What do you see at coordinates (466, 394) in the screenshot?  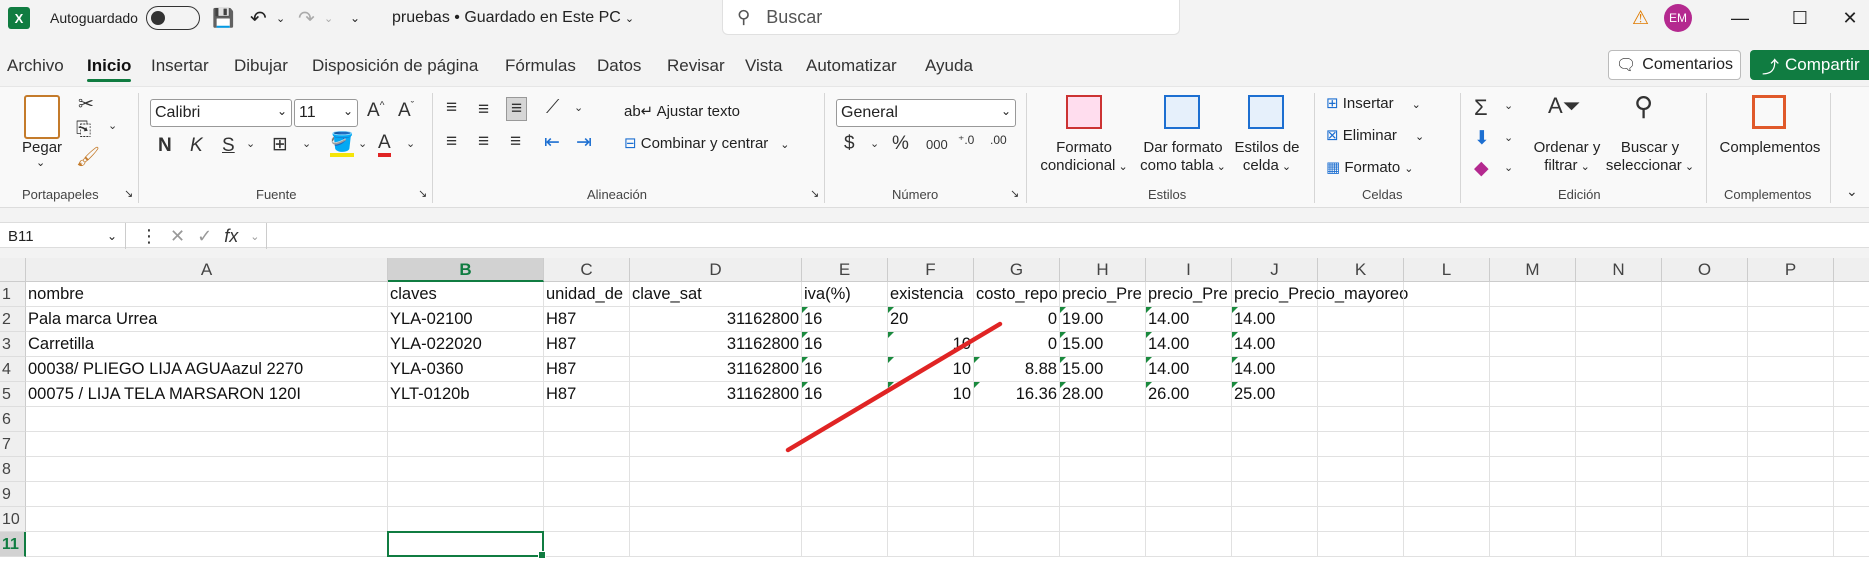 I see `cell: YLT-0120b` at bounding box center [466, 394].